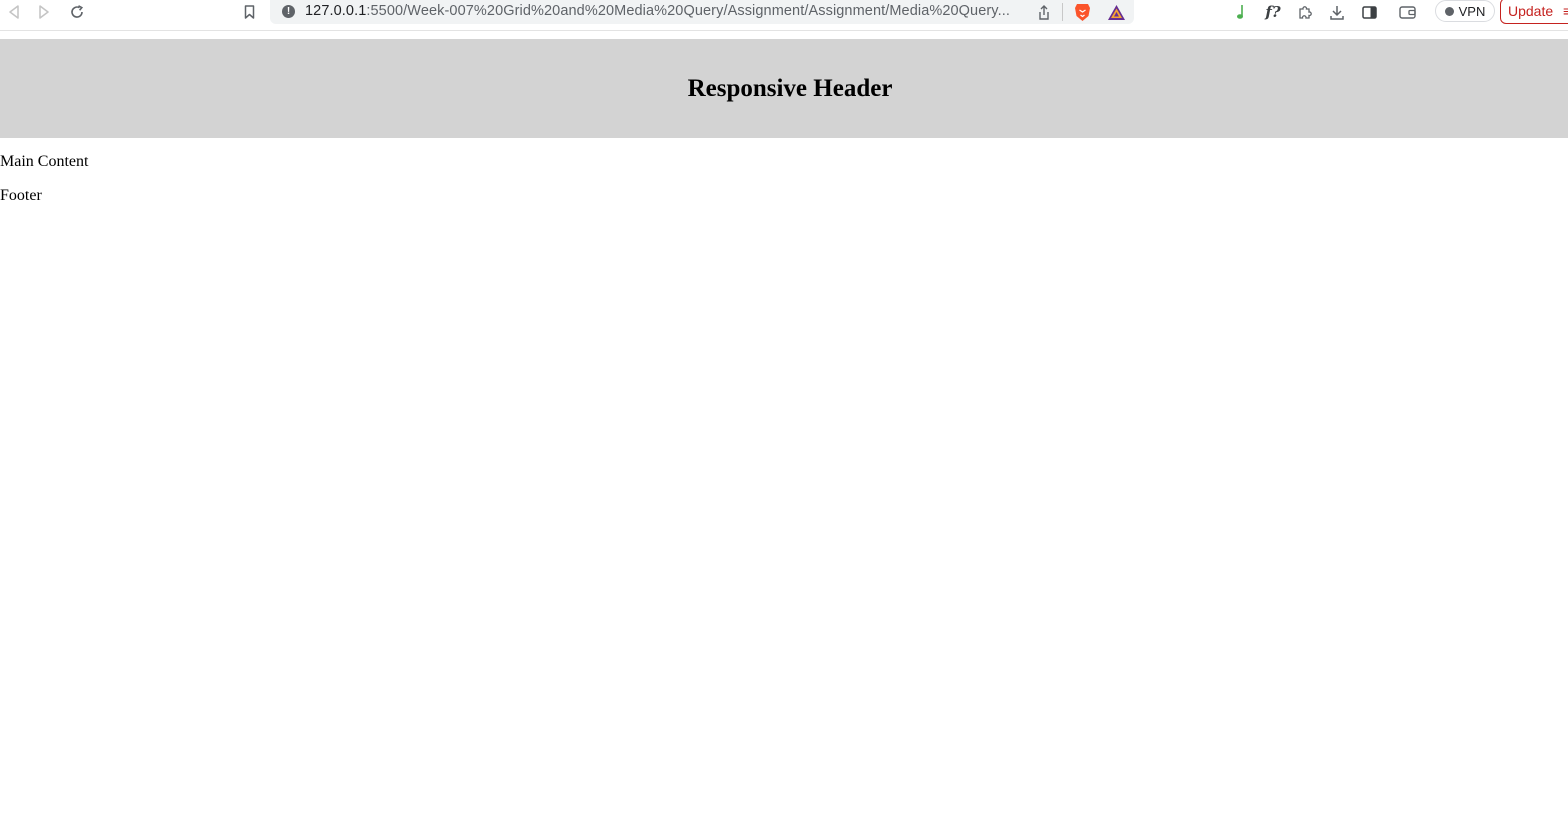  What do you see at coordinates (790, 88) in the screenshot?
I see `page-header-title: Responsive Header` at bounding box center [790, 88].